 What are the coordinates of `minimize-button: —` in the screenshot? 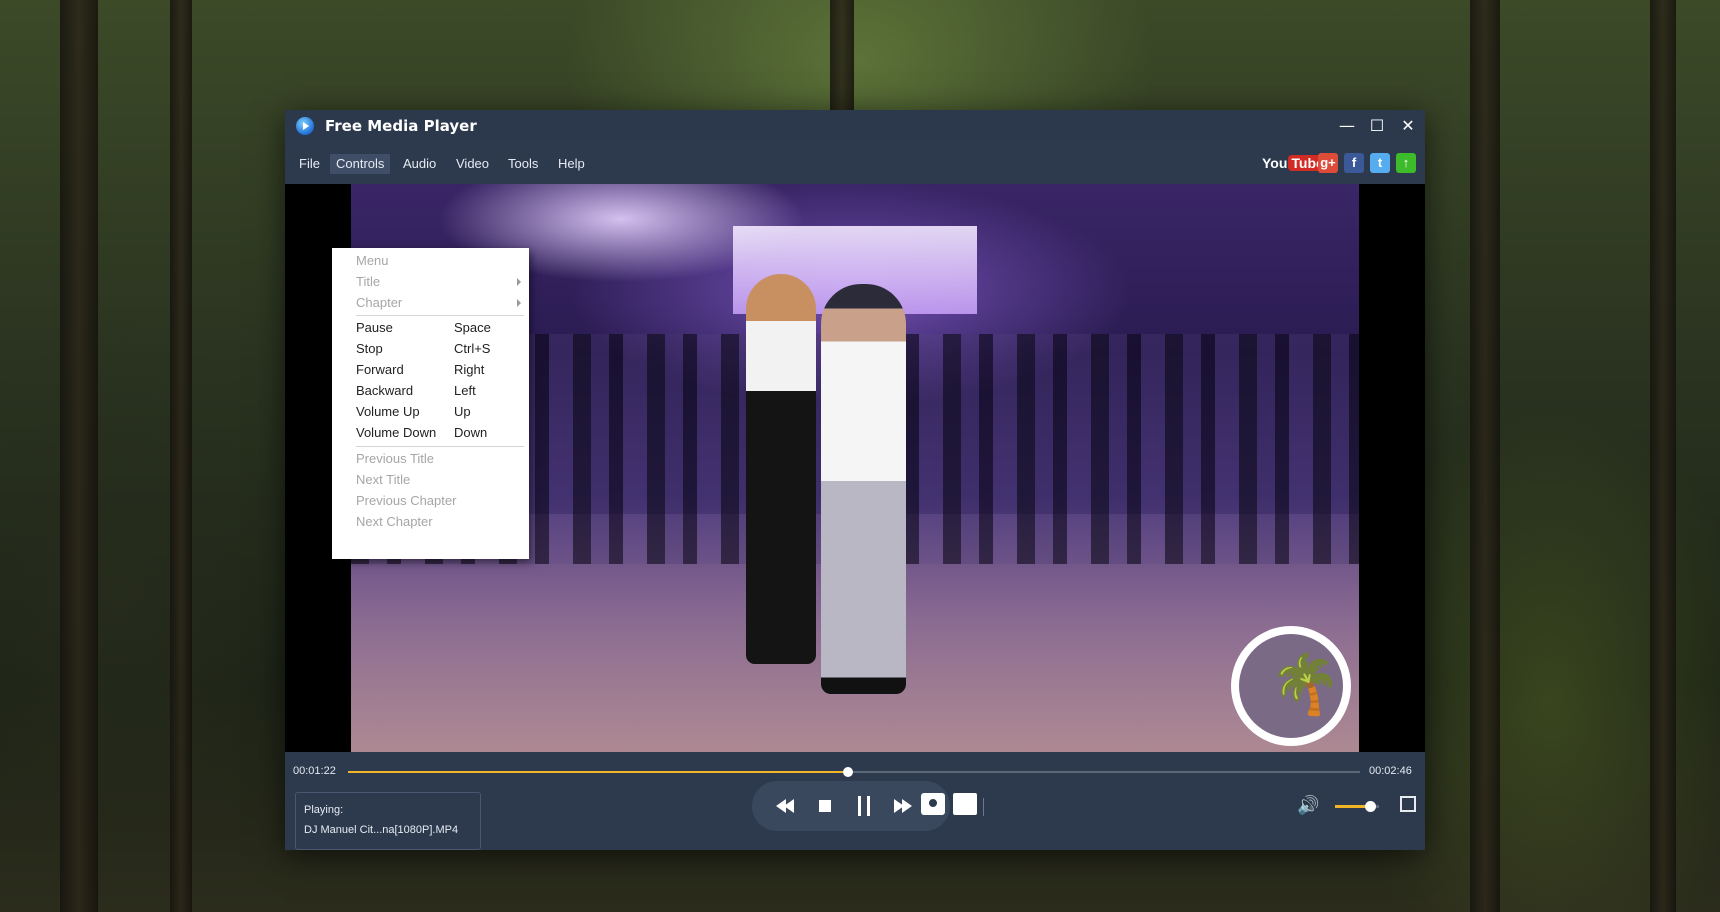 It's located at (1347, 126).